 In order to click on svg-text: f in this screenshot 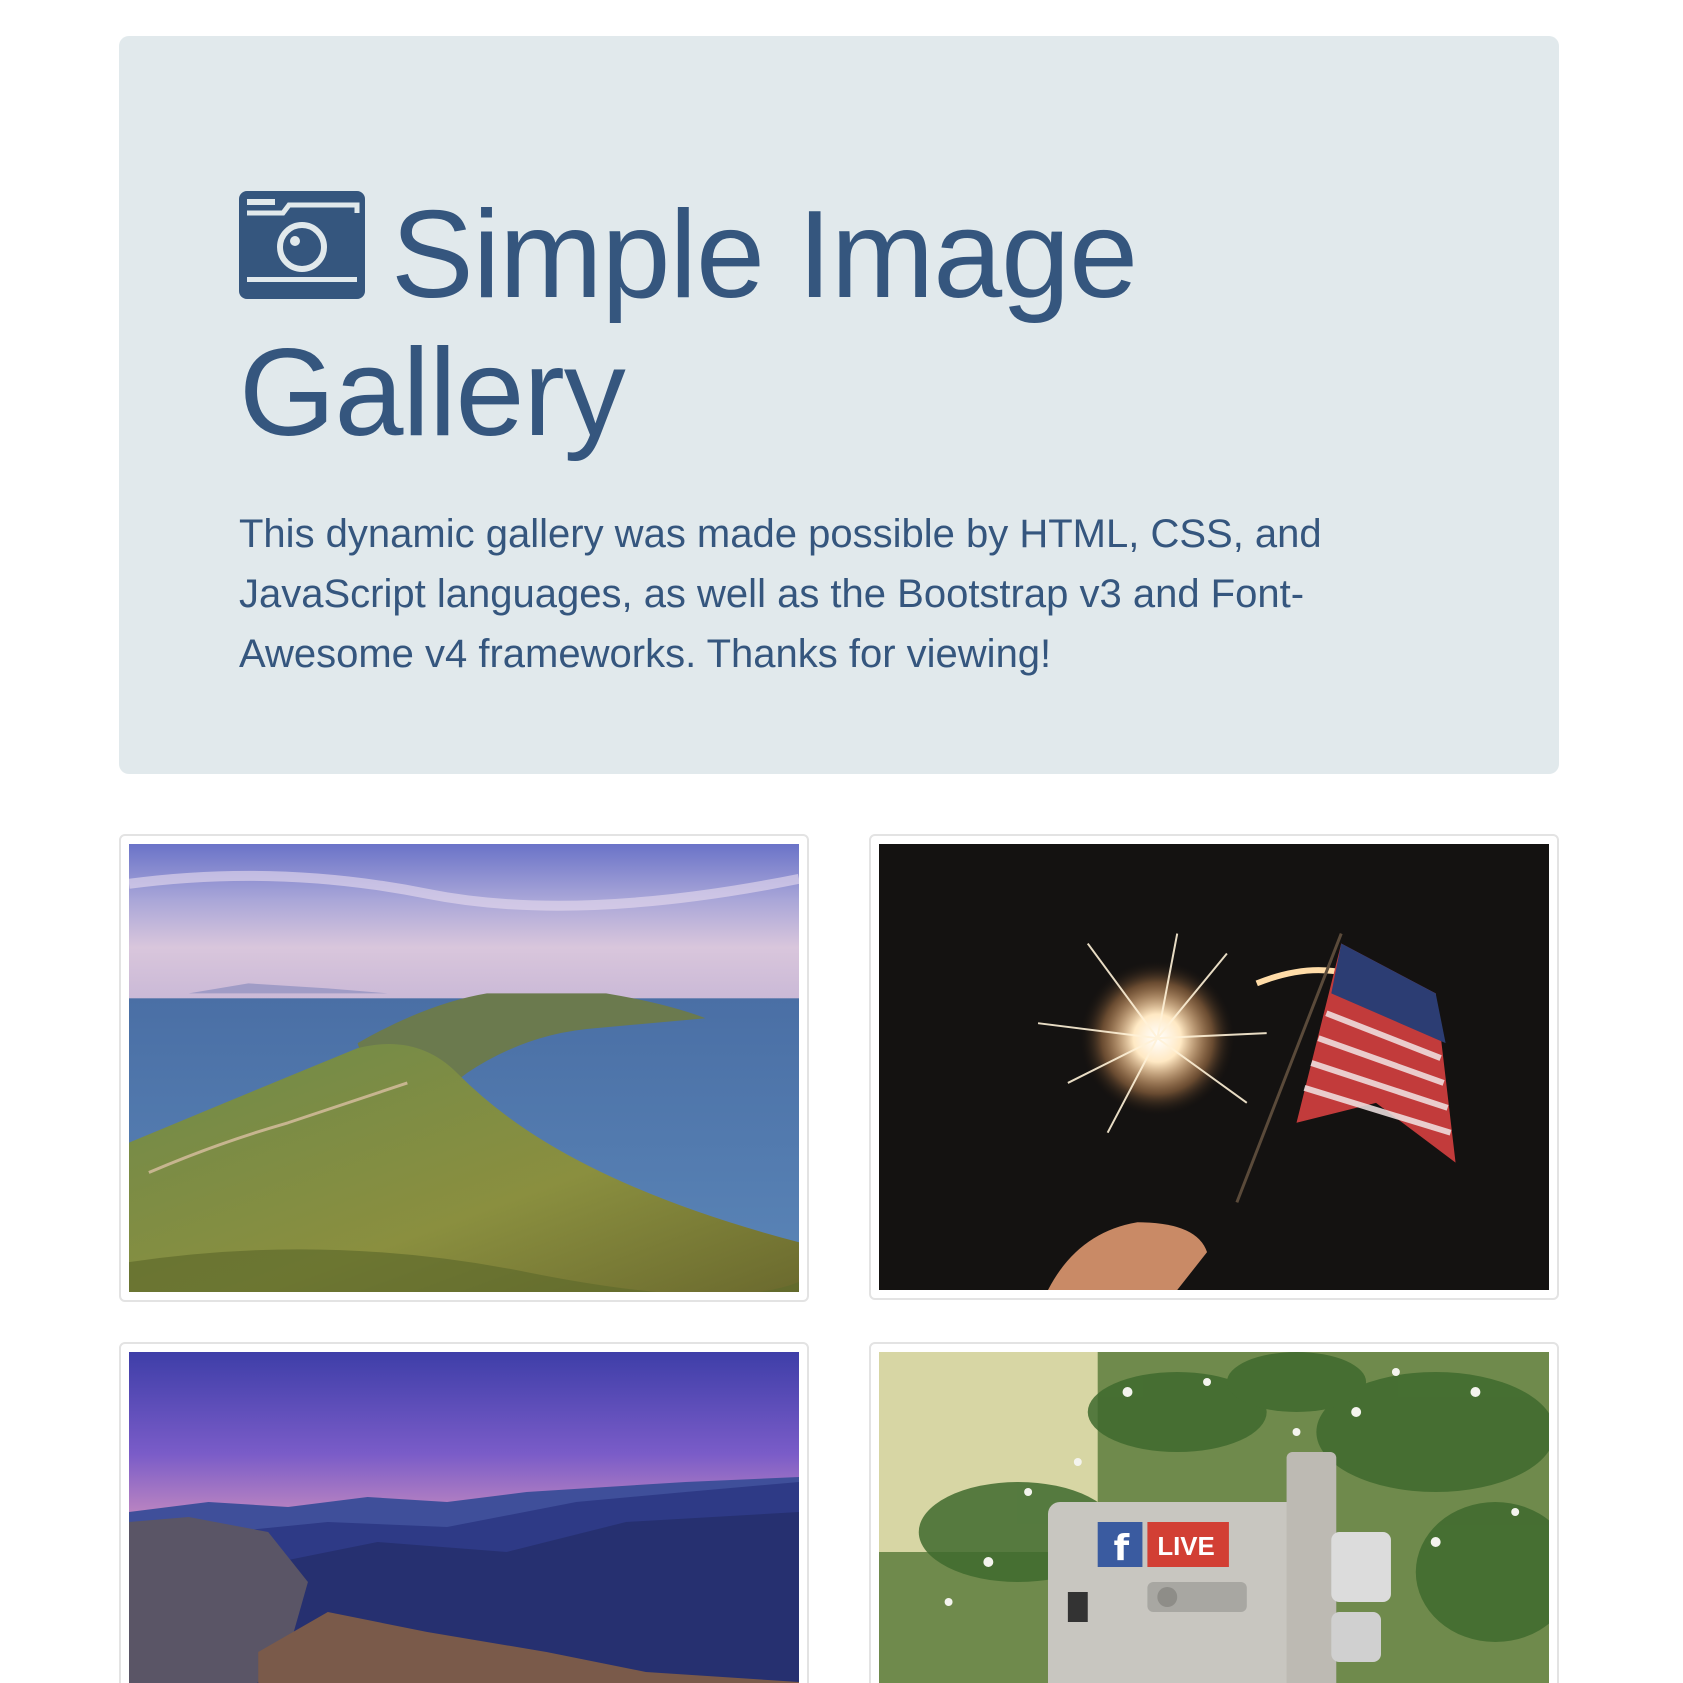, I will do `click(1122, 1548)`.